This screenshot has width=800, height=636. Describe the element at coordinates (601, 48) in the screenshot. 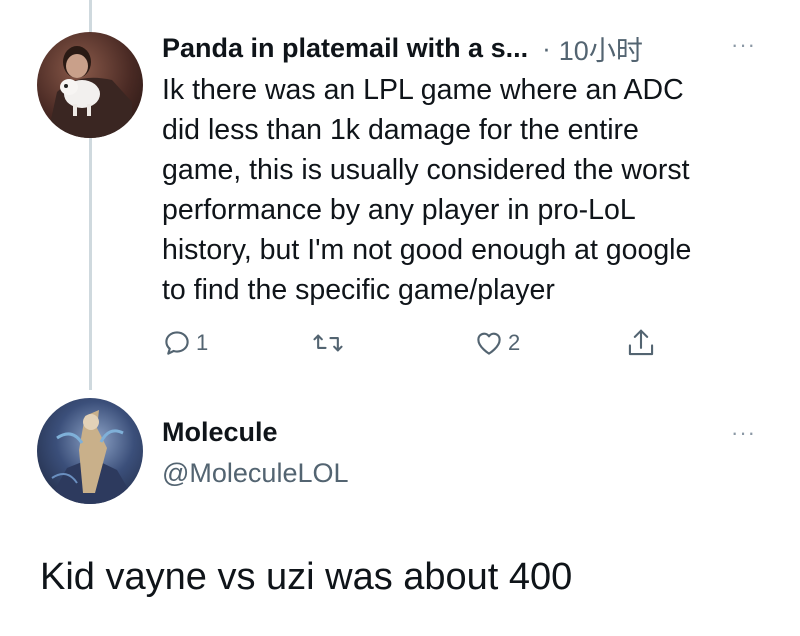

I see `timestamp: 10小时` at that location.